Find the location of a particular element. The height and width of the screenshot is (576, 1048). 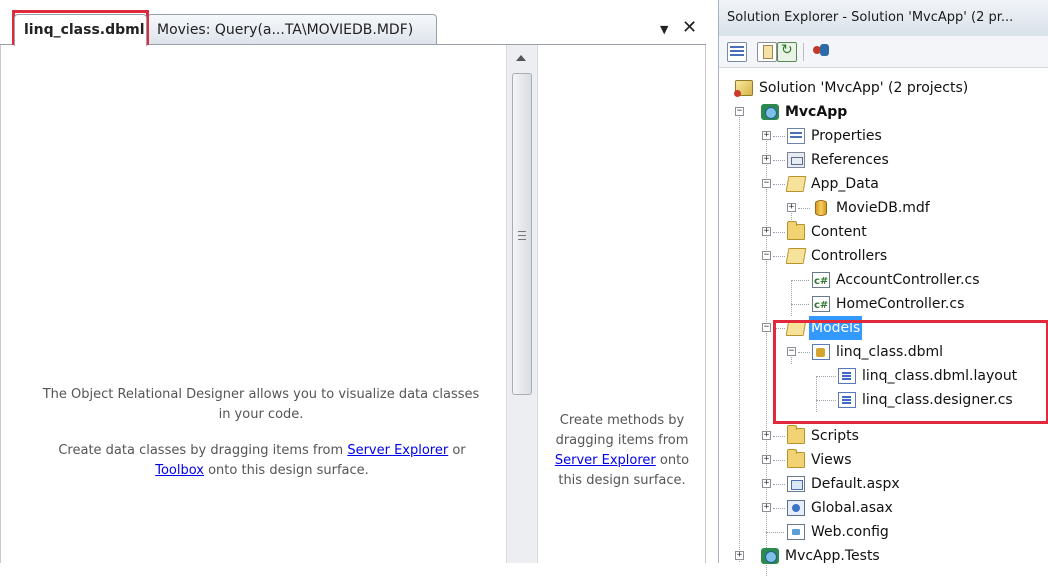

tree-item-label: Default.aspx is located at coordinates (855, 484).